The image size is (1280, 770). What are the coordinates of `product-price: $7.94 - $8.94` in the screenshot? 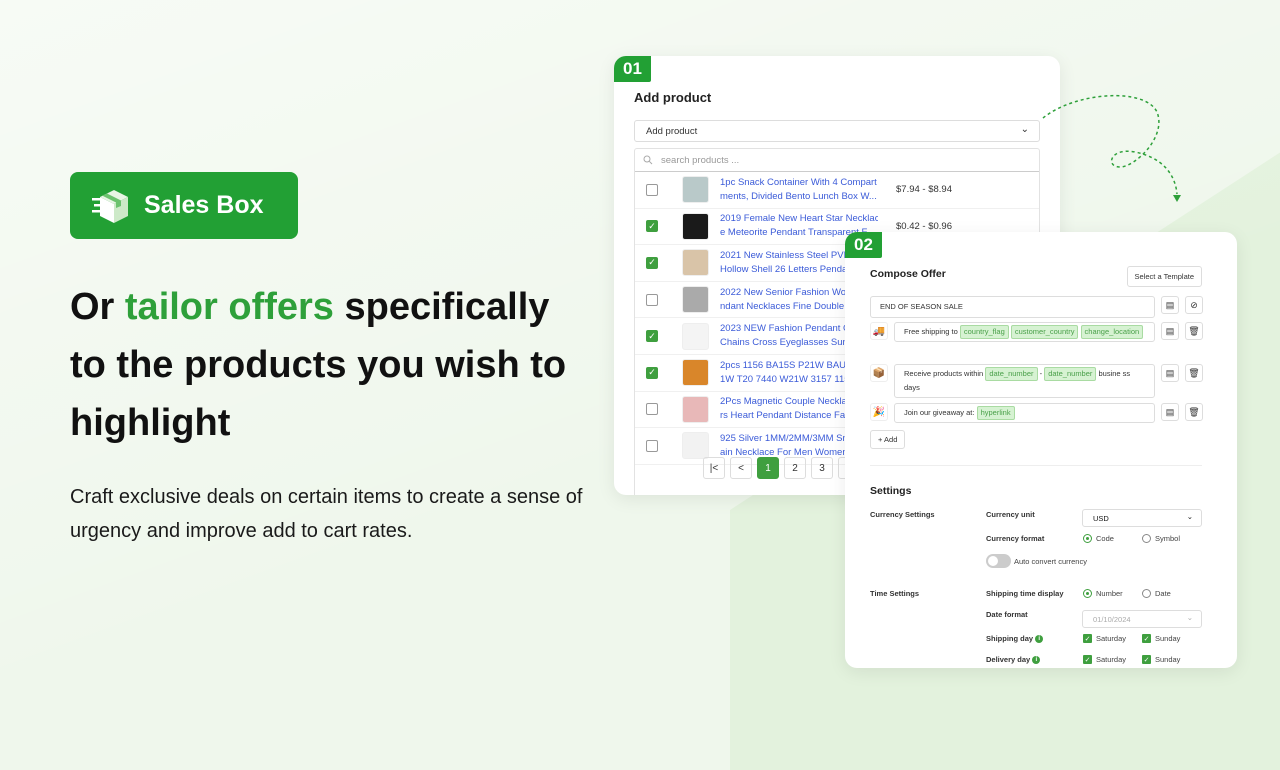 It's located at (924, 190).